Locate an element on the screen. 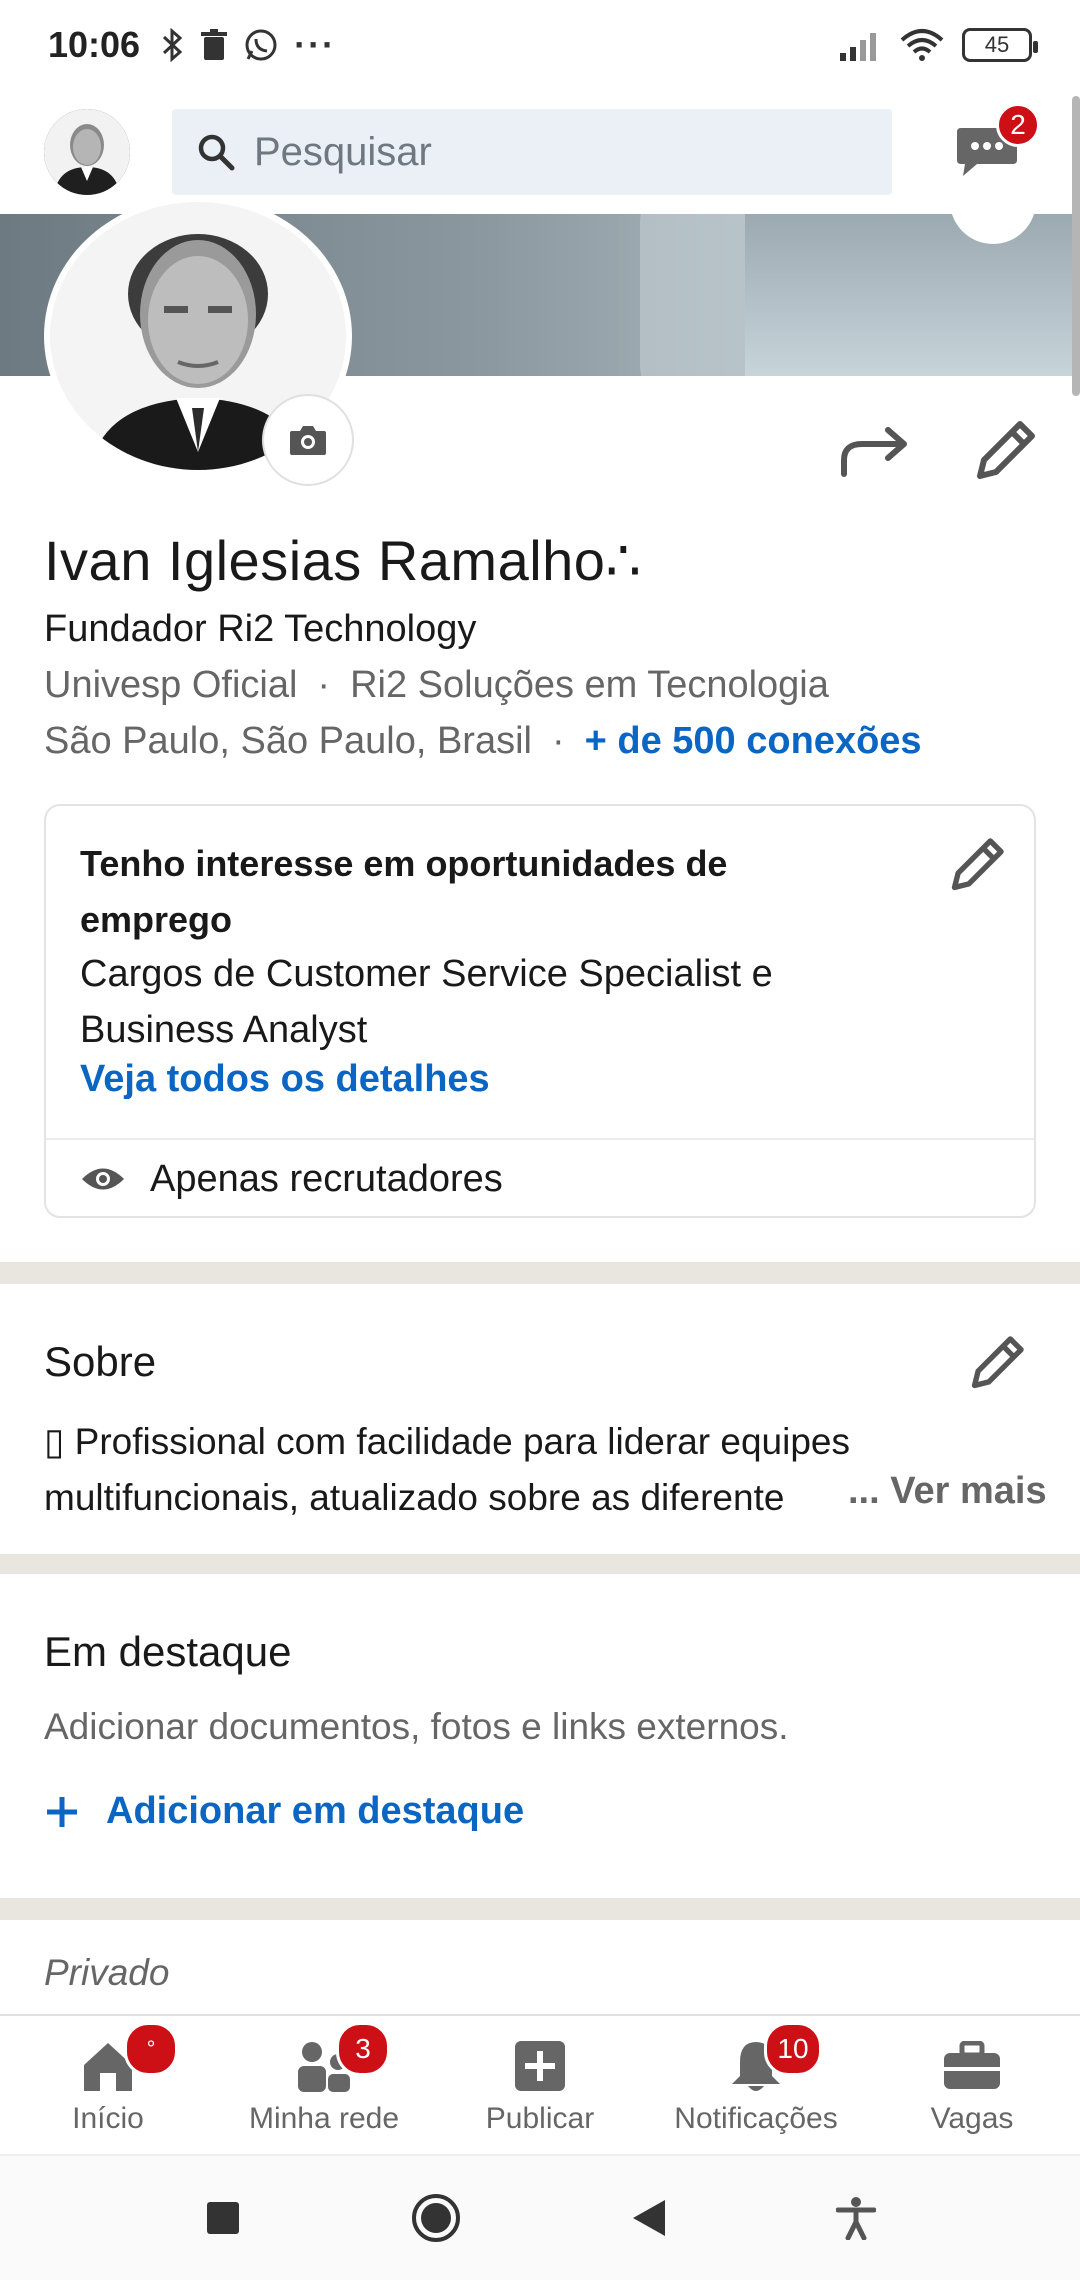 This screenshot has height=2280, width=1080. private-section-label: Privado is located at coordinates (107, 1972).